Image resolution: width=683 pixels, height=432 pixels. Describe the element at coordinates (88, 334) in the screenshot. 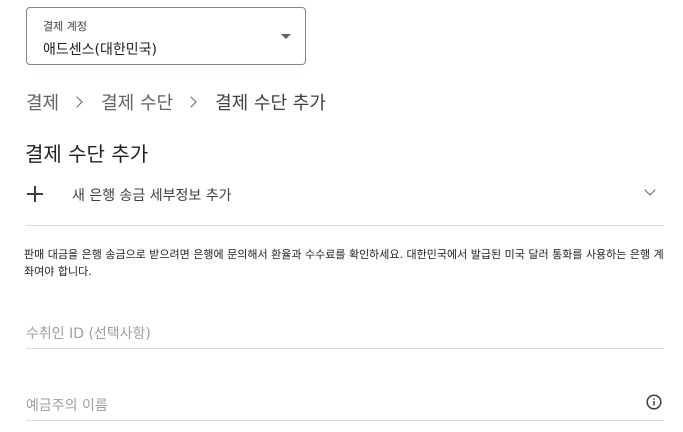

I see `payee-id-placeholder: 수취인 ID (선택사항)` at that location.